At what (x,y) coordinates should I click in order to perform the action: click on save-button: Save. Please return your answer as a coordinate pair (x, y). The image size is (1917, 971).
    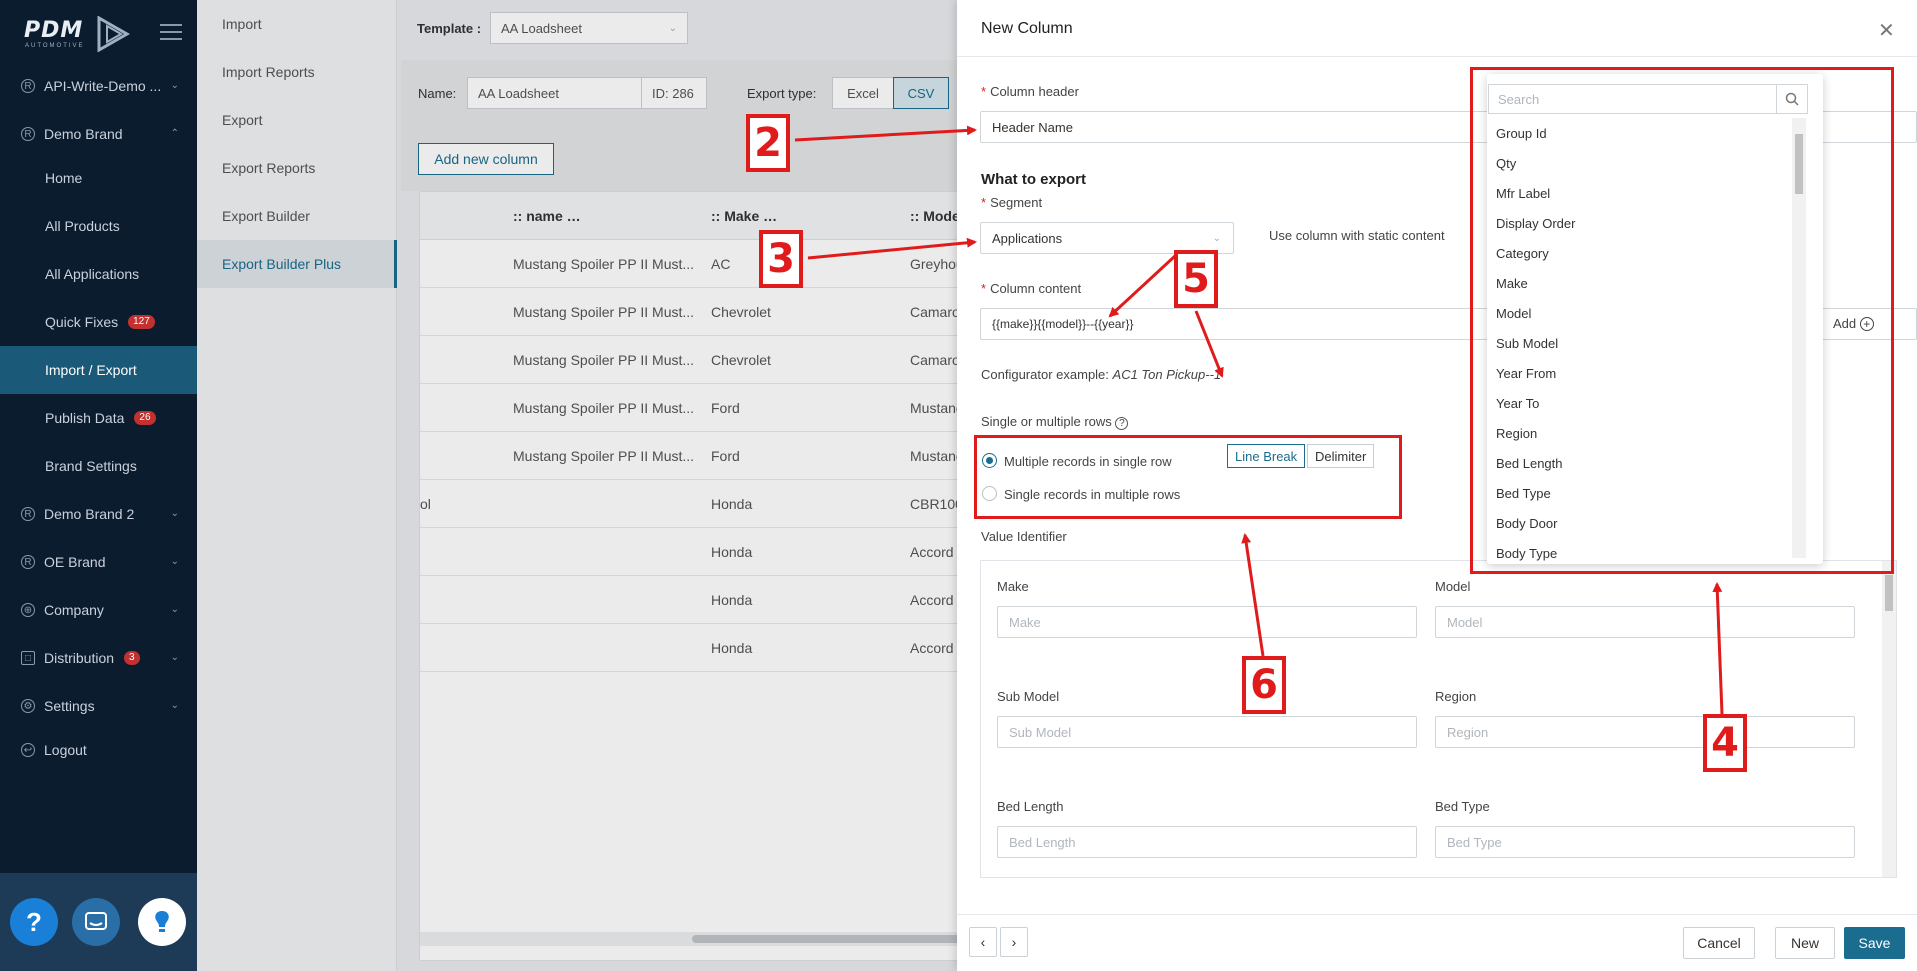
    Looking at the image, I should click on (1874, 943).